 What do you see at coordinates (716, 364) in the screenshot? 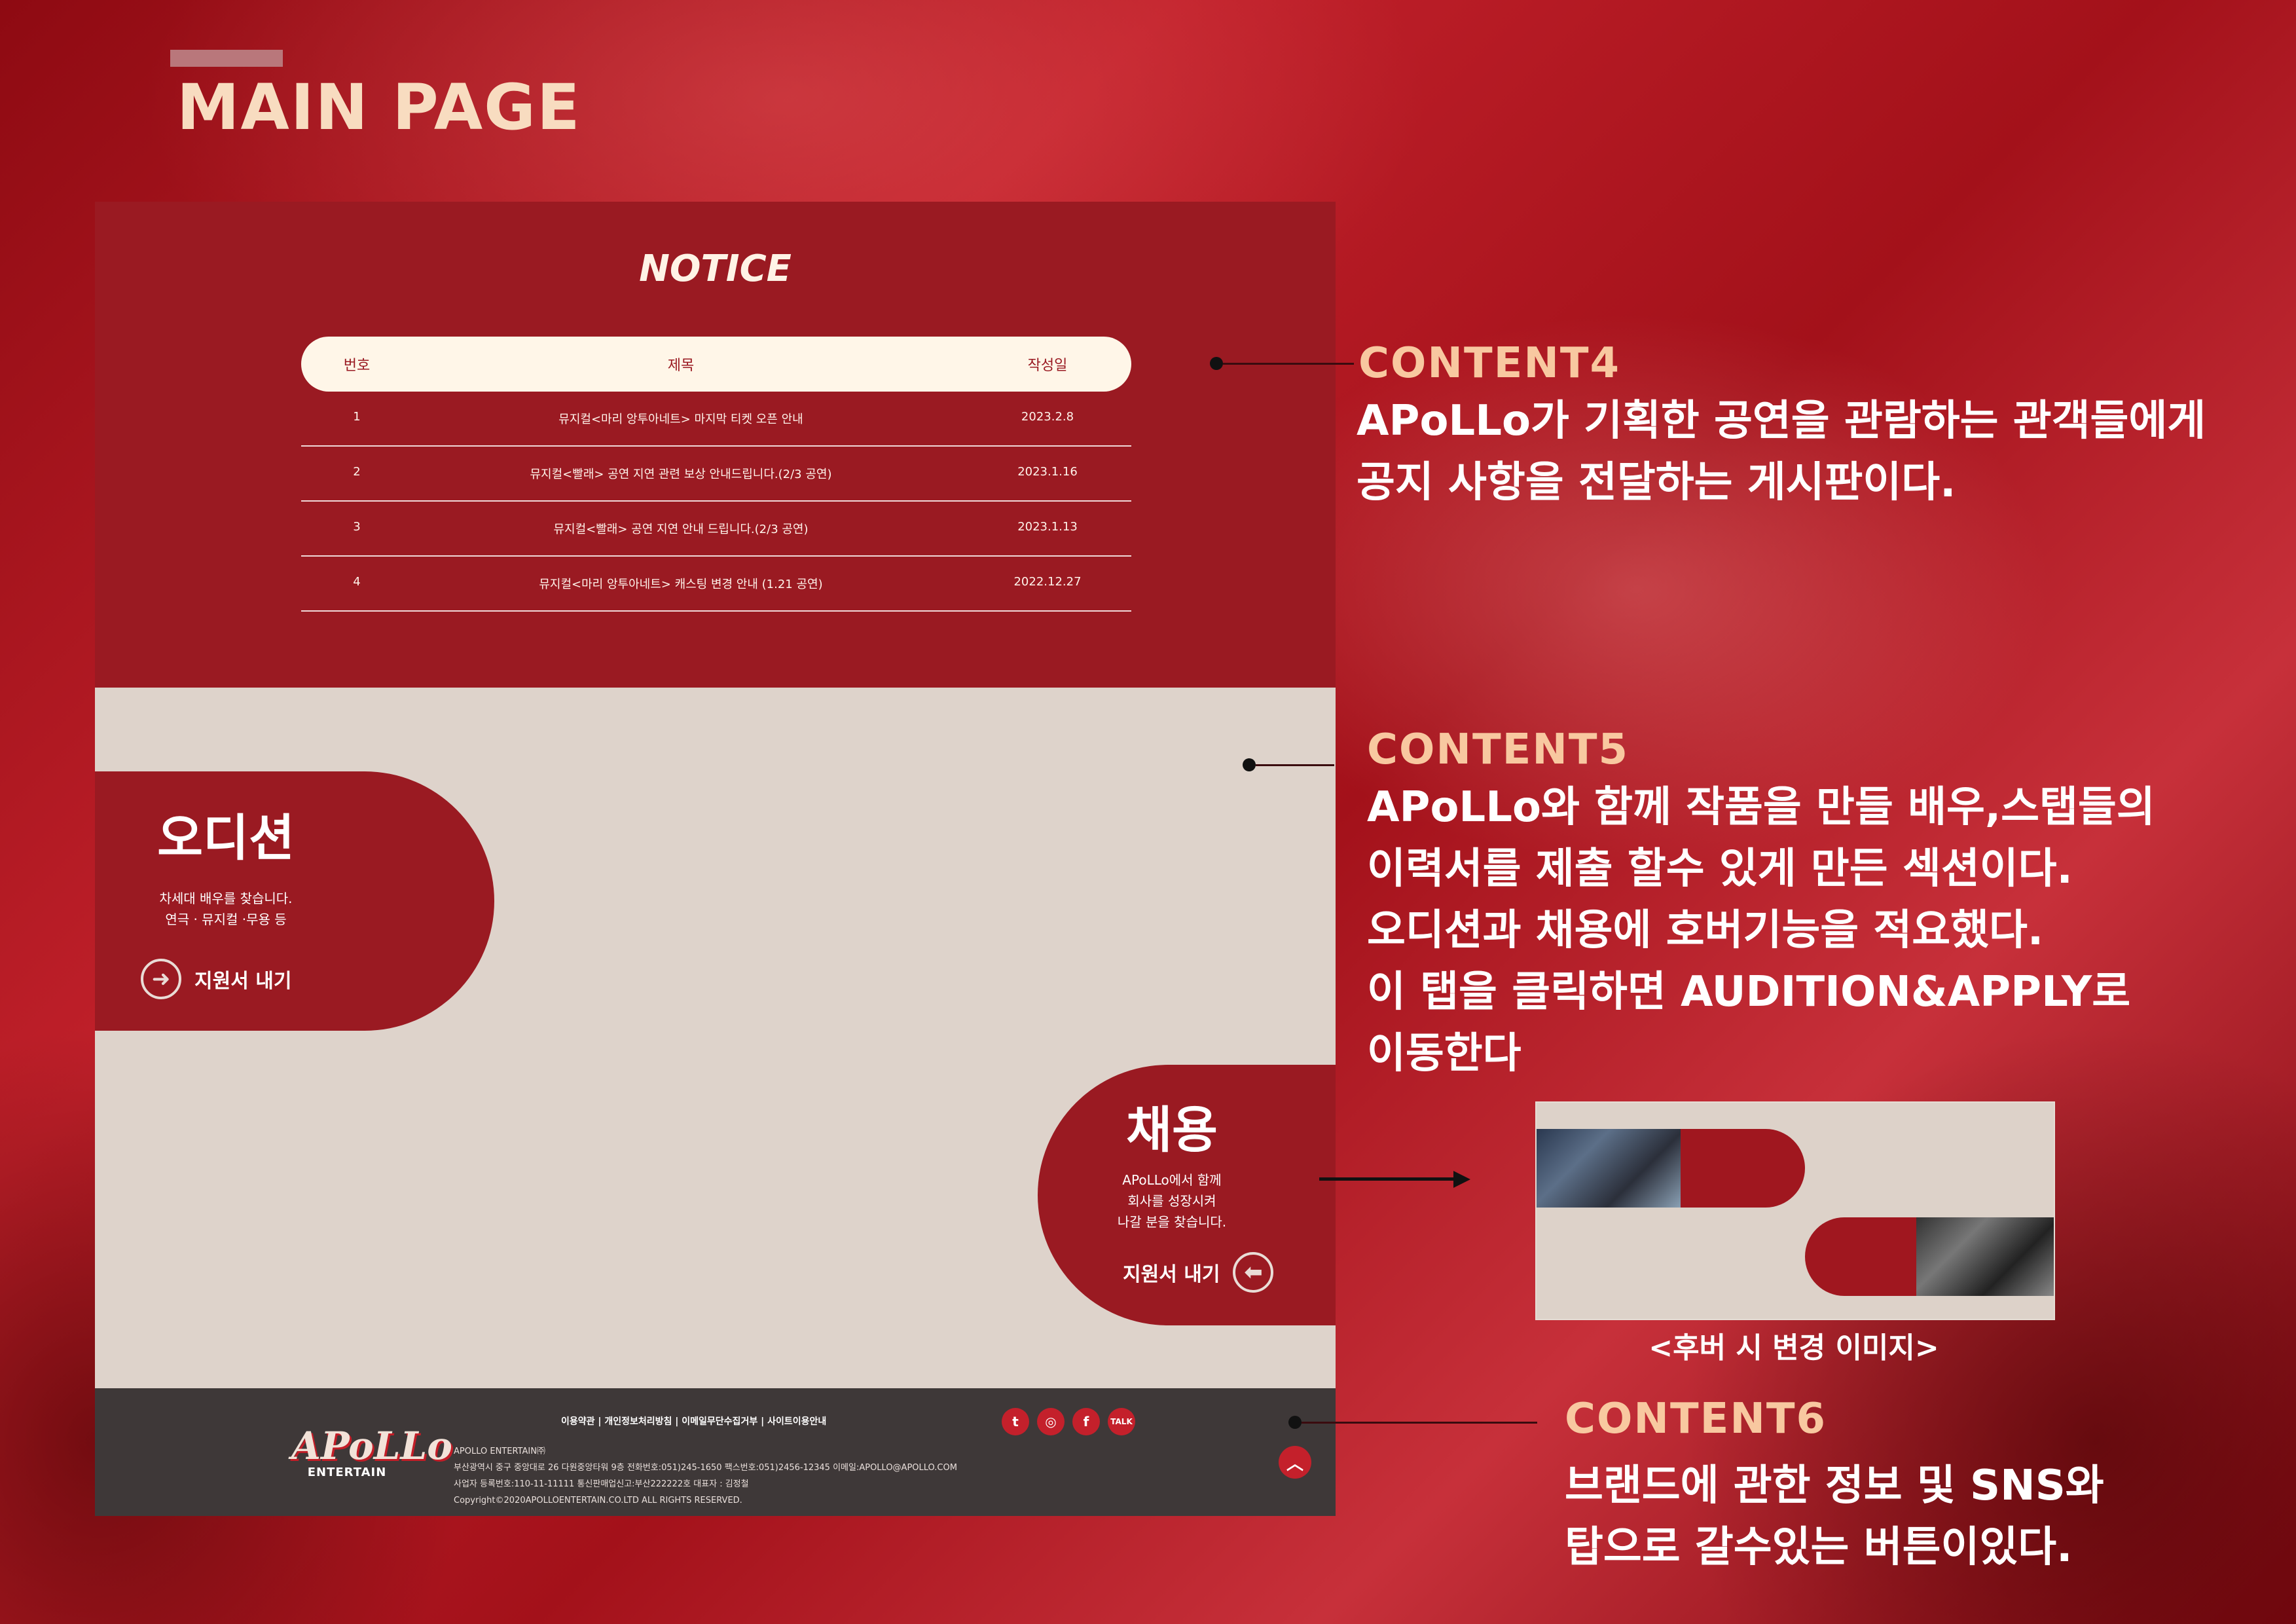
I see `notice-table-header: 번호 제목 작성일` at bounding box center [716, 364].